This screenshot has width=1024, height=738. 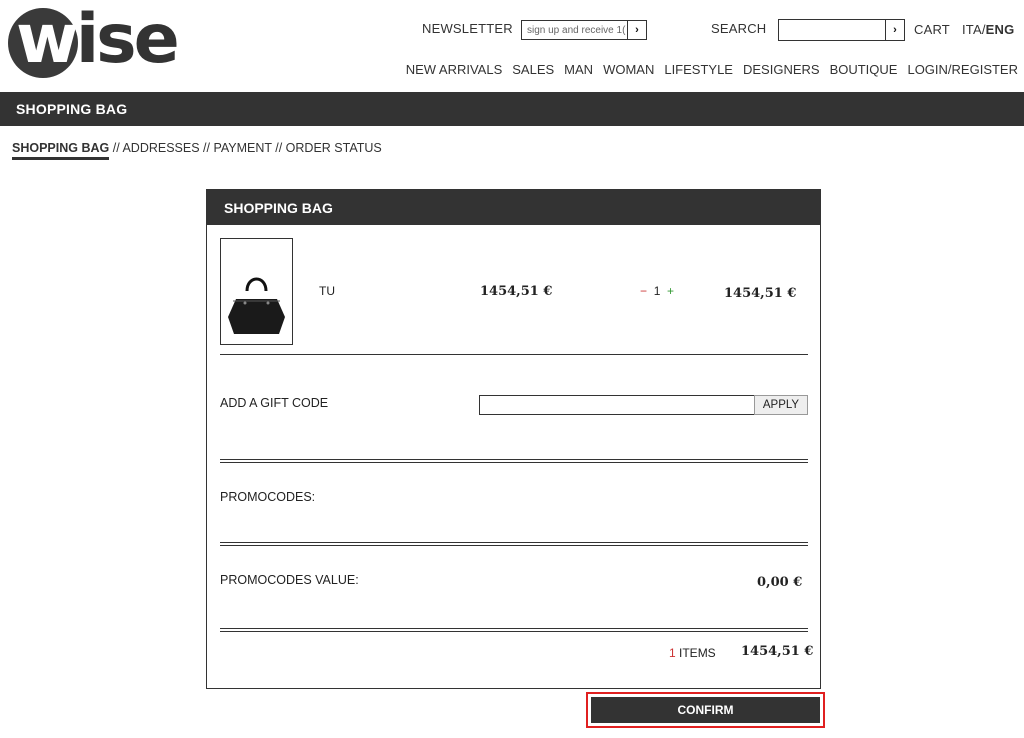 I want to click on language-switch: ITA/ENG, so click(x=988, y=29).